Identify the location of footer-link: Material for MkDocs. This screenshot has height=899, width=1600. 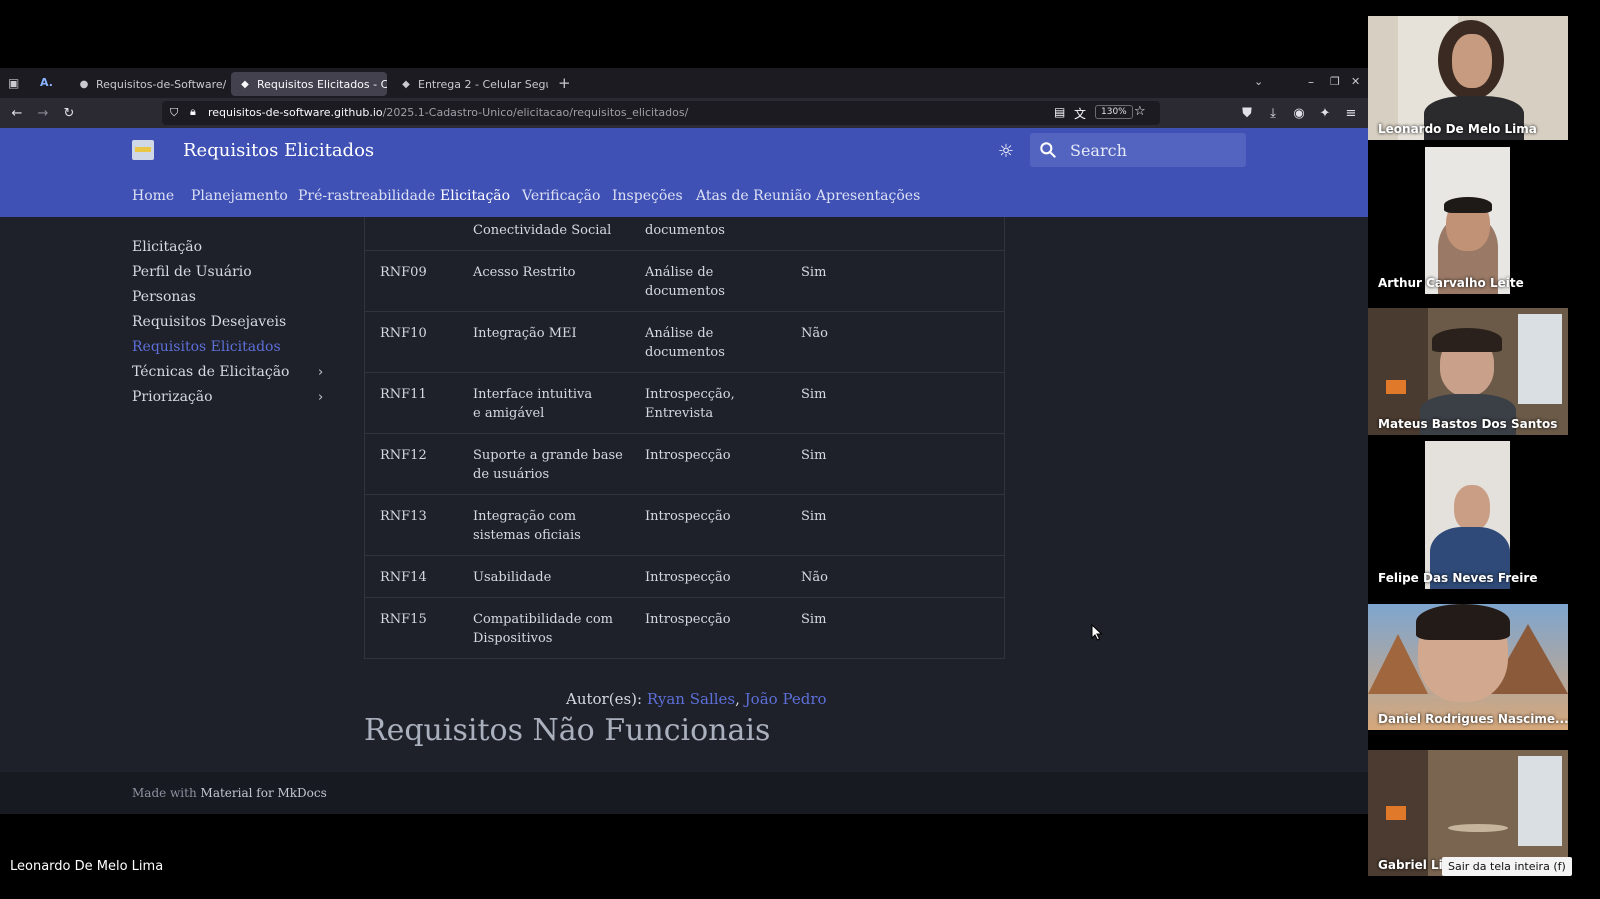
(264, 793).